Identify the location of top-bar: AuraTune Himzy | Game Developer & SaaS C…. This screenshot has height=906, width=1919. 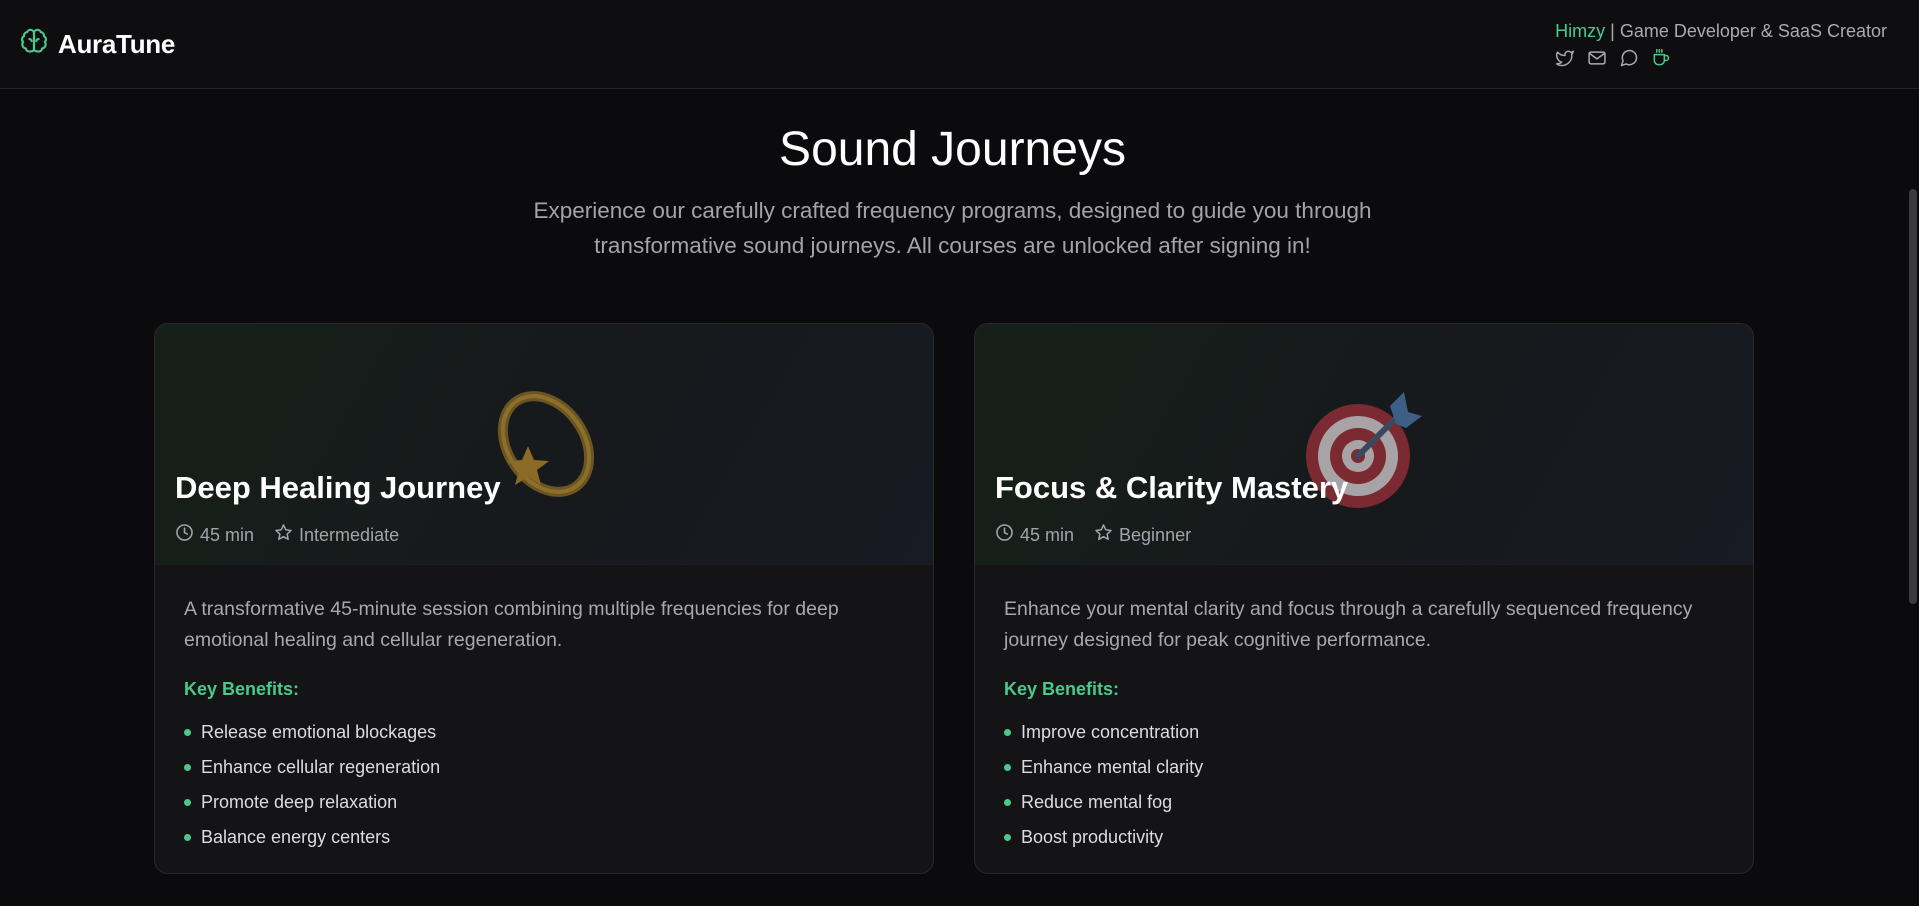
(959, 44).